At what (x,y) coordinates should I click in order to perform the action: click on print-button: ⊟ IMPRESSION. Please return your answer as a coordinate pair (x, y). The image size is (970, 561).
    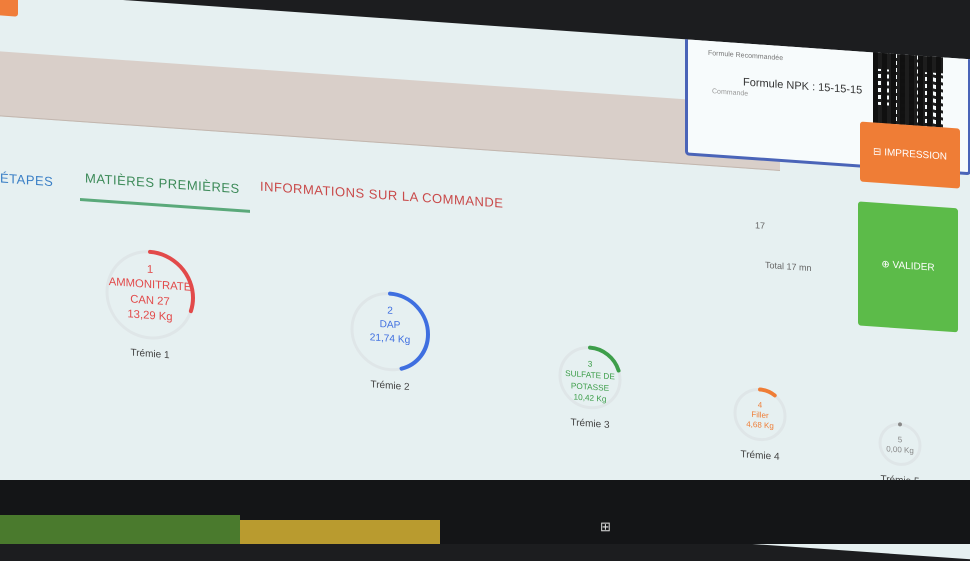
    Looking at the image, I should click on (910, 155).